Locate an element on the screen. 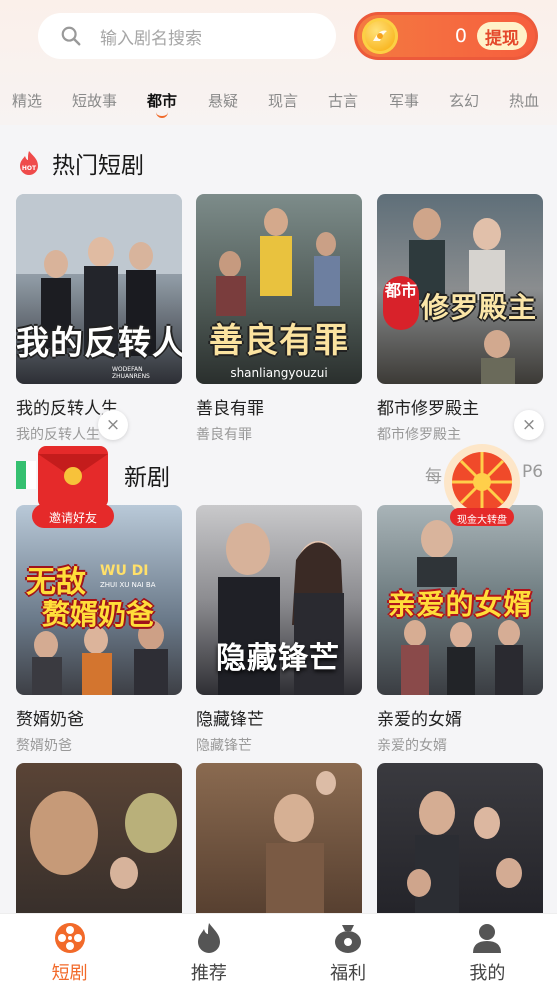 The height and width of the screenshot is (992, 557). drama-poster: 无敌 WU DI ZHUI XU NAI BA 赘婿奶爸 is located at coordinates (99, 600).